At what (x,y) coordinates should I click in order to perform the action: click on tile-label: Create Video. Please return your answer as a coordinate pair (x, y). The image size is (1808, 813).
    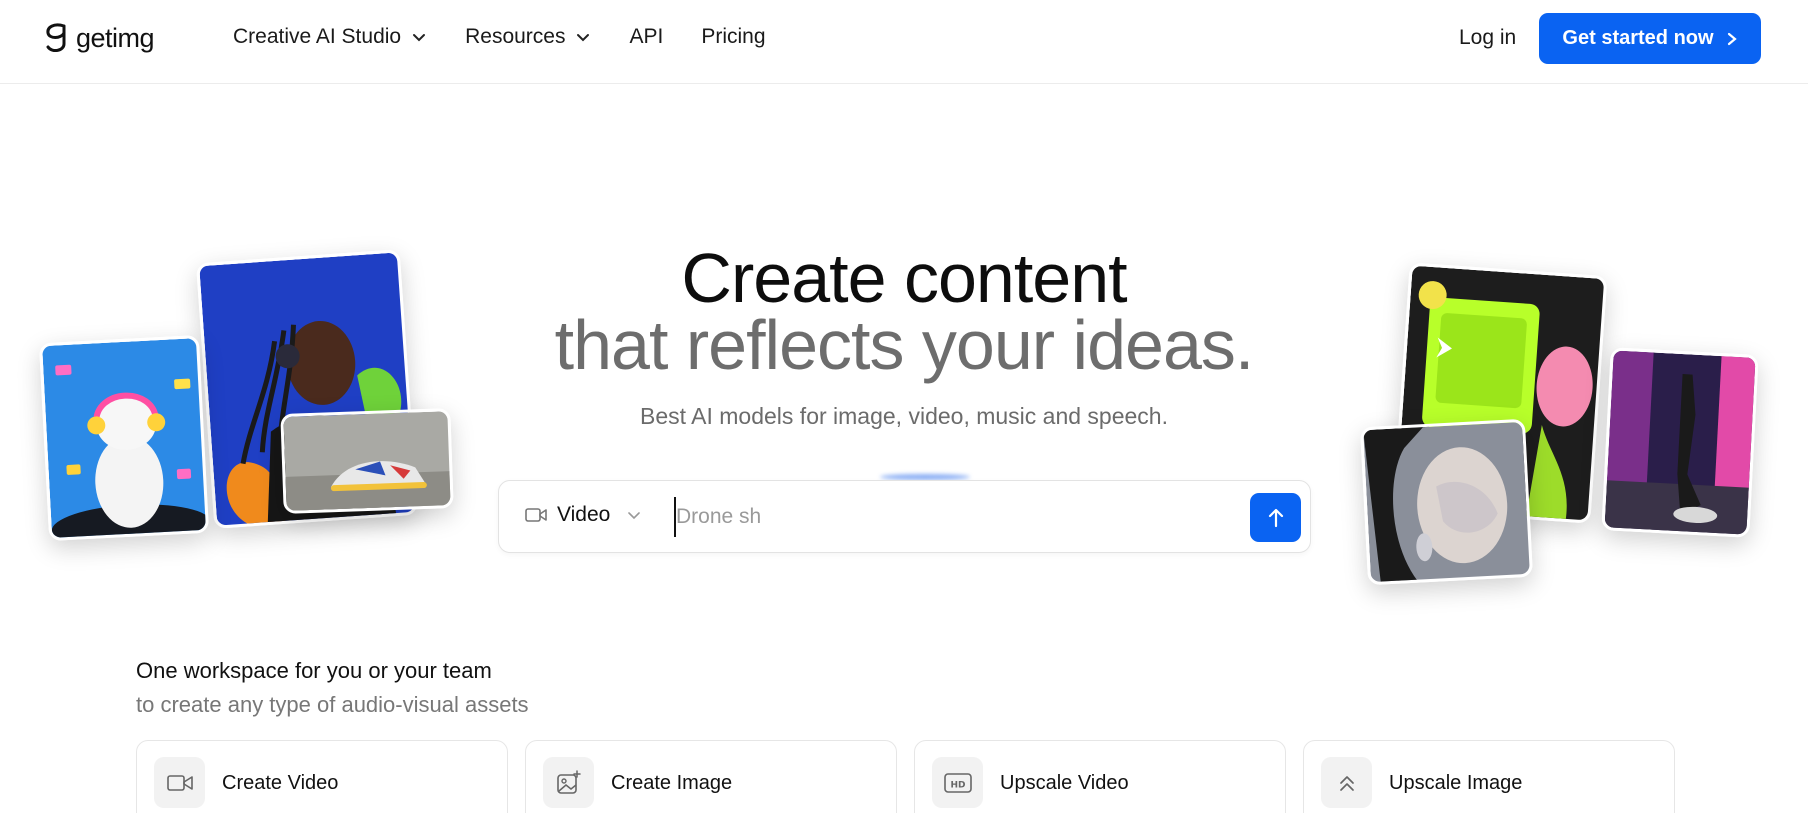
    Looking at the image, I should click on (280, 783).